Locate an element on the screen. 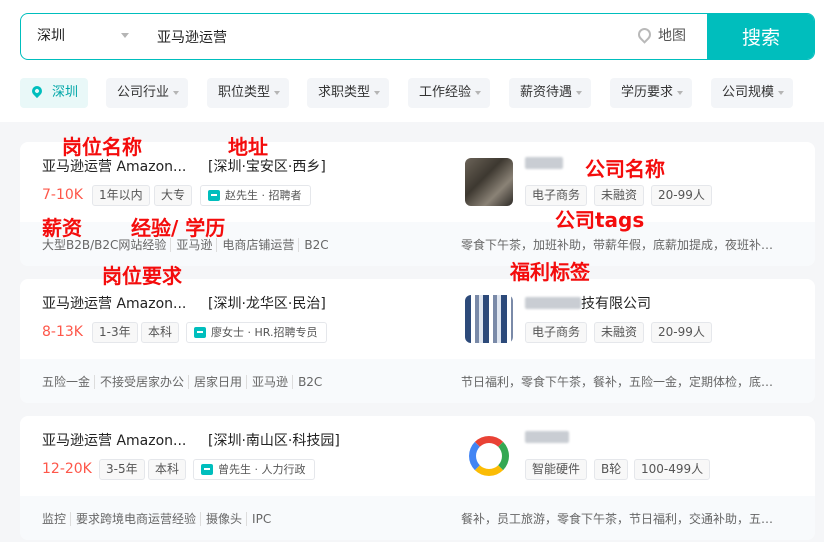  filter-seeking-type: 求职类型 is located at coordinates (348, 93).